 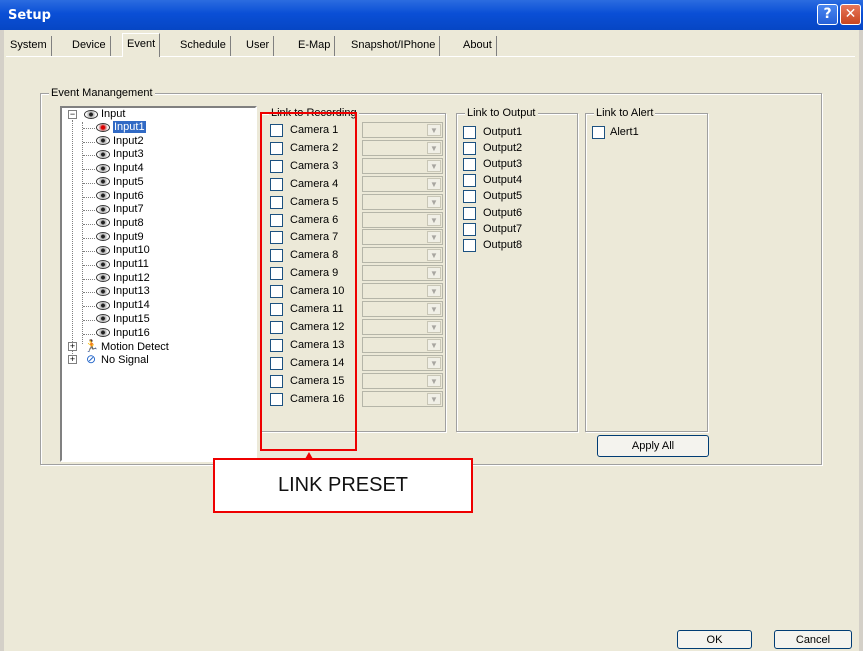 I want to click on collapse-input-toggle: −, so click(x=72, y=114).